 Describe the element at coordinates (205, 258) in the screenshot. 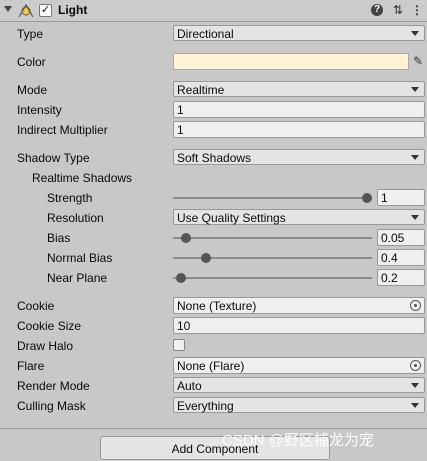

I see `normal-bias-slider-thumb` at that location.